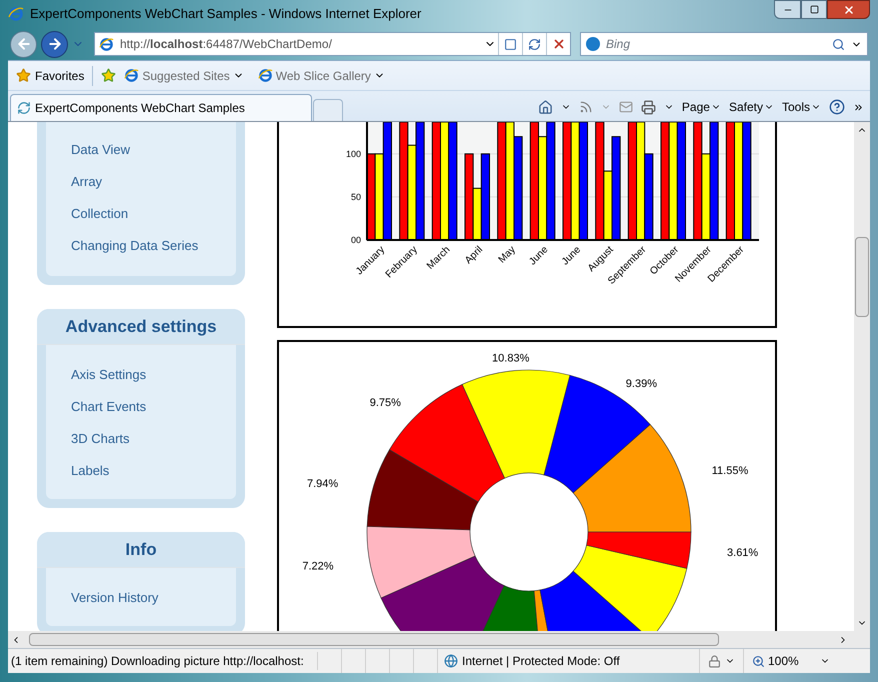 This screenshot has height=682, width=878. Describe the element at coordinates (385, 402) in the screenshot. I see `slice-percent-label: 9.75%` at that location.